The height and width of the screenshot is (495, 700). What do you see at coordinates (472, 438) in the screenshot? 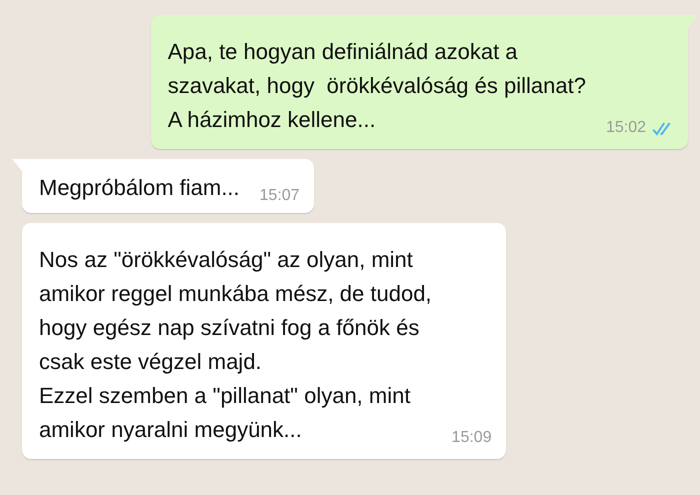
I see `message-time: 15:09` at bounding box center [472, 438].